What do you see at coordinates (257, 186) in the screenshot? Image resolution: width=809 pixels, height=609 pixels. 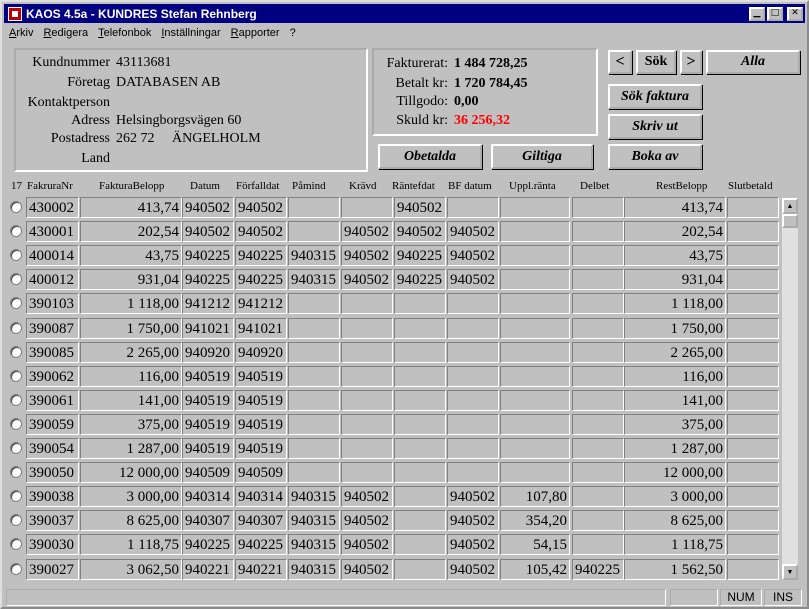 I see `col-forfalldat: Förfalldat` at bounding box center [257, 186].